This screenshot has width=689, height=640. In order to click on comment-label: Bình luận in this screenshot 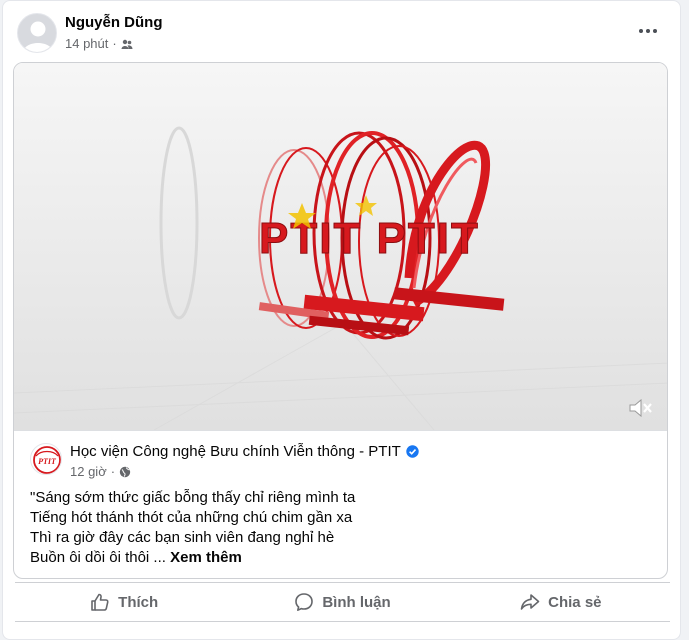, I will do `click(356, 602)`.